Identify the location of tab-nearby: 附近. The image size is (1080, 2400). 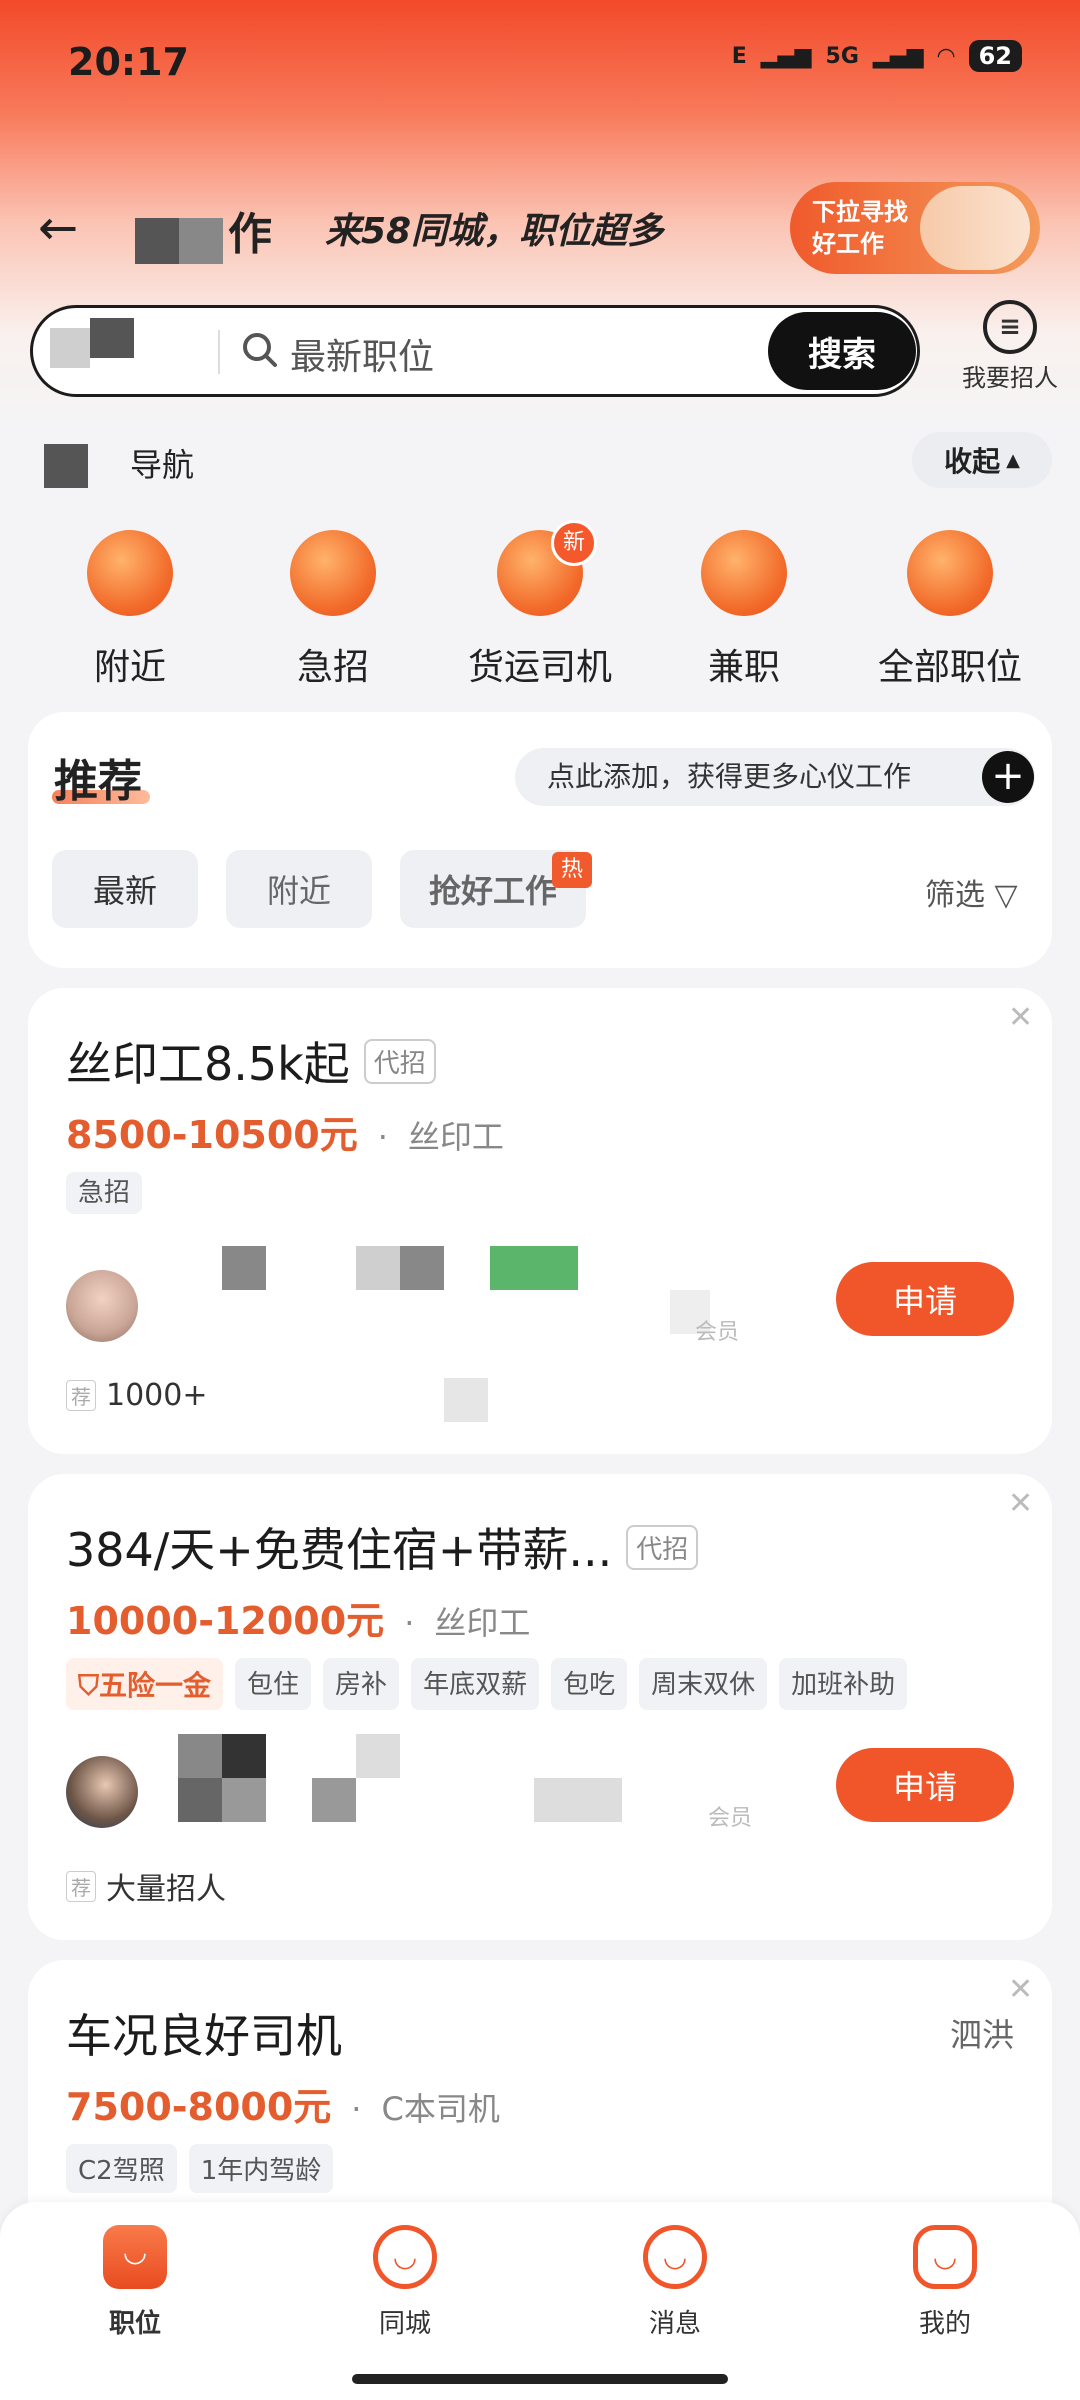
(299, 889).